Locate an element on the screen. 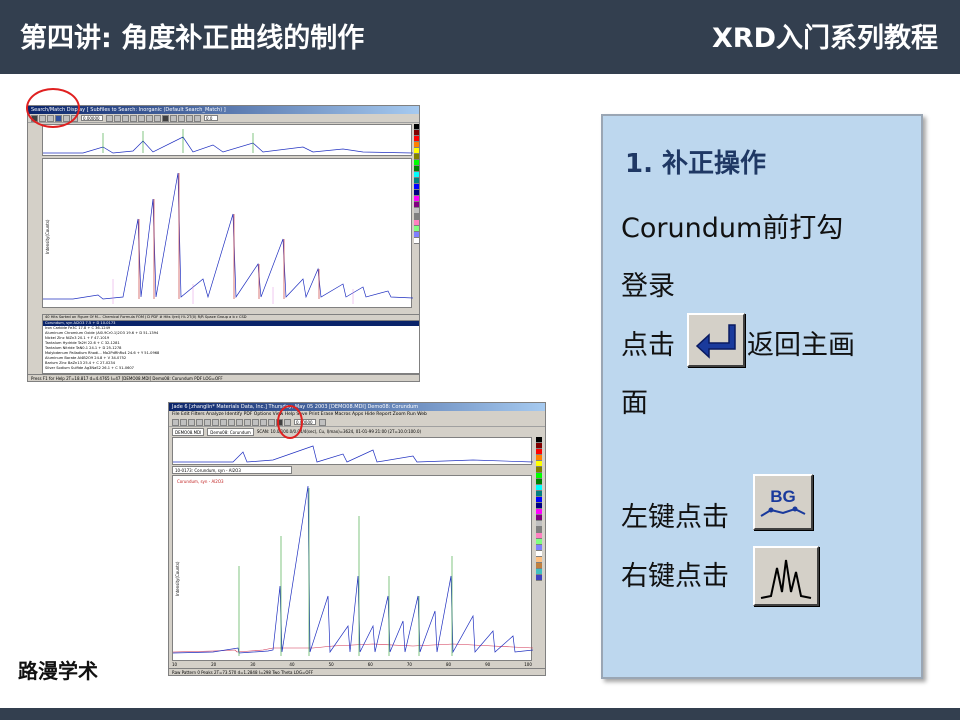 The width and height of the screenshot is (960, 720). bg-icon-label: BG is located at coordinates (783, 496).